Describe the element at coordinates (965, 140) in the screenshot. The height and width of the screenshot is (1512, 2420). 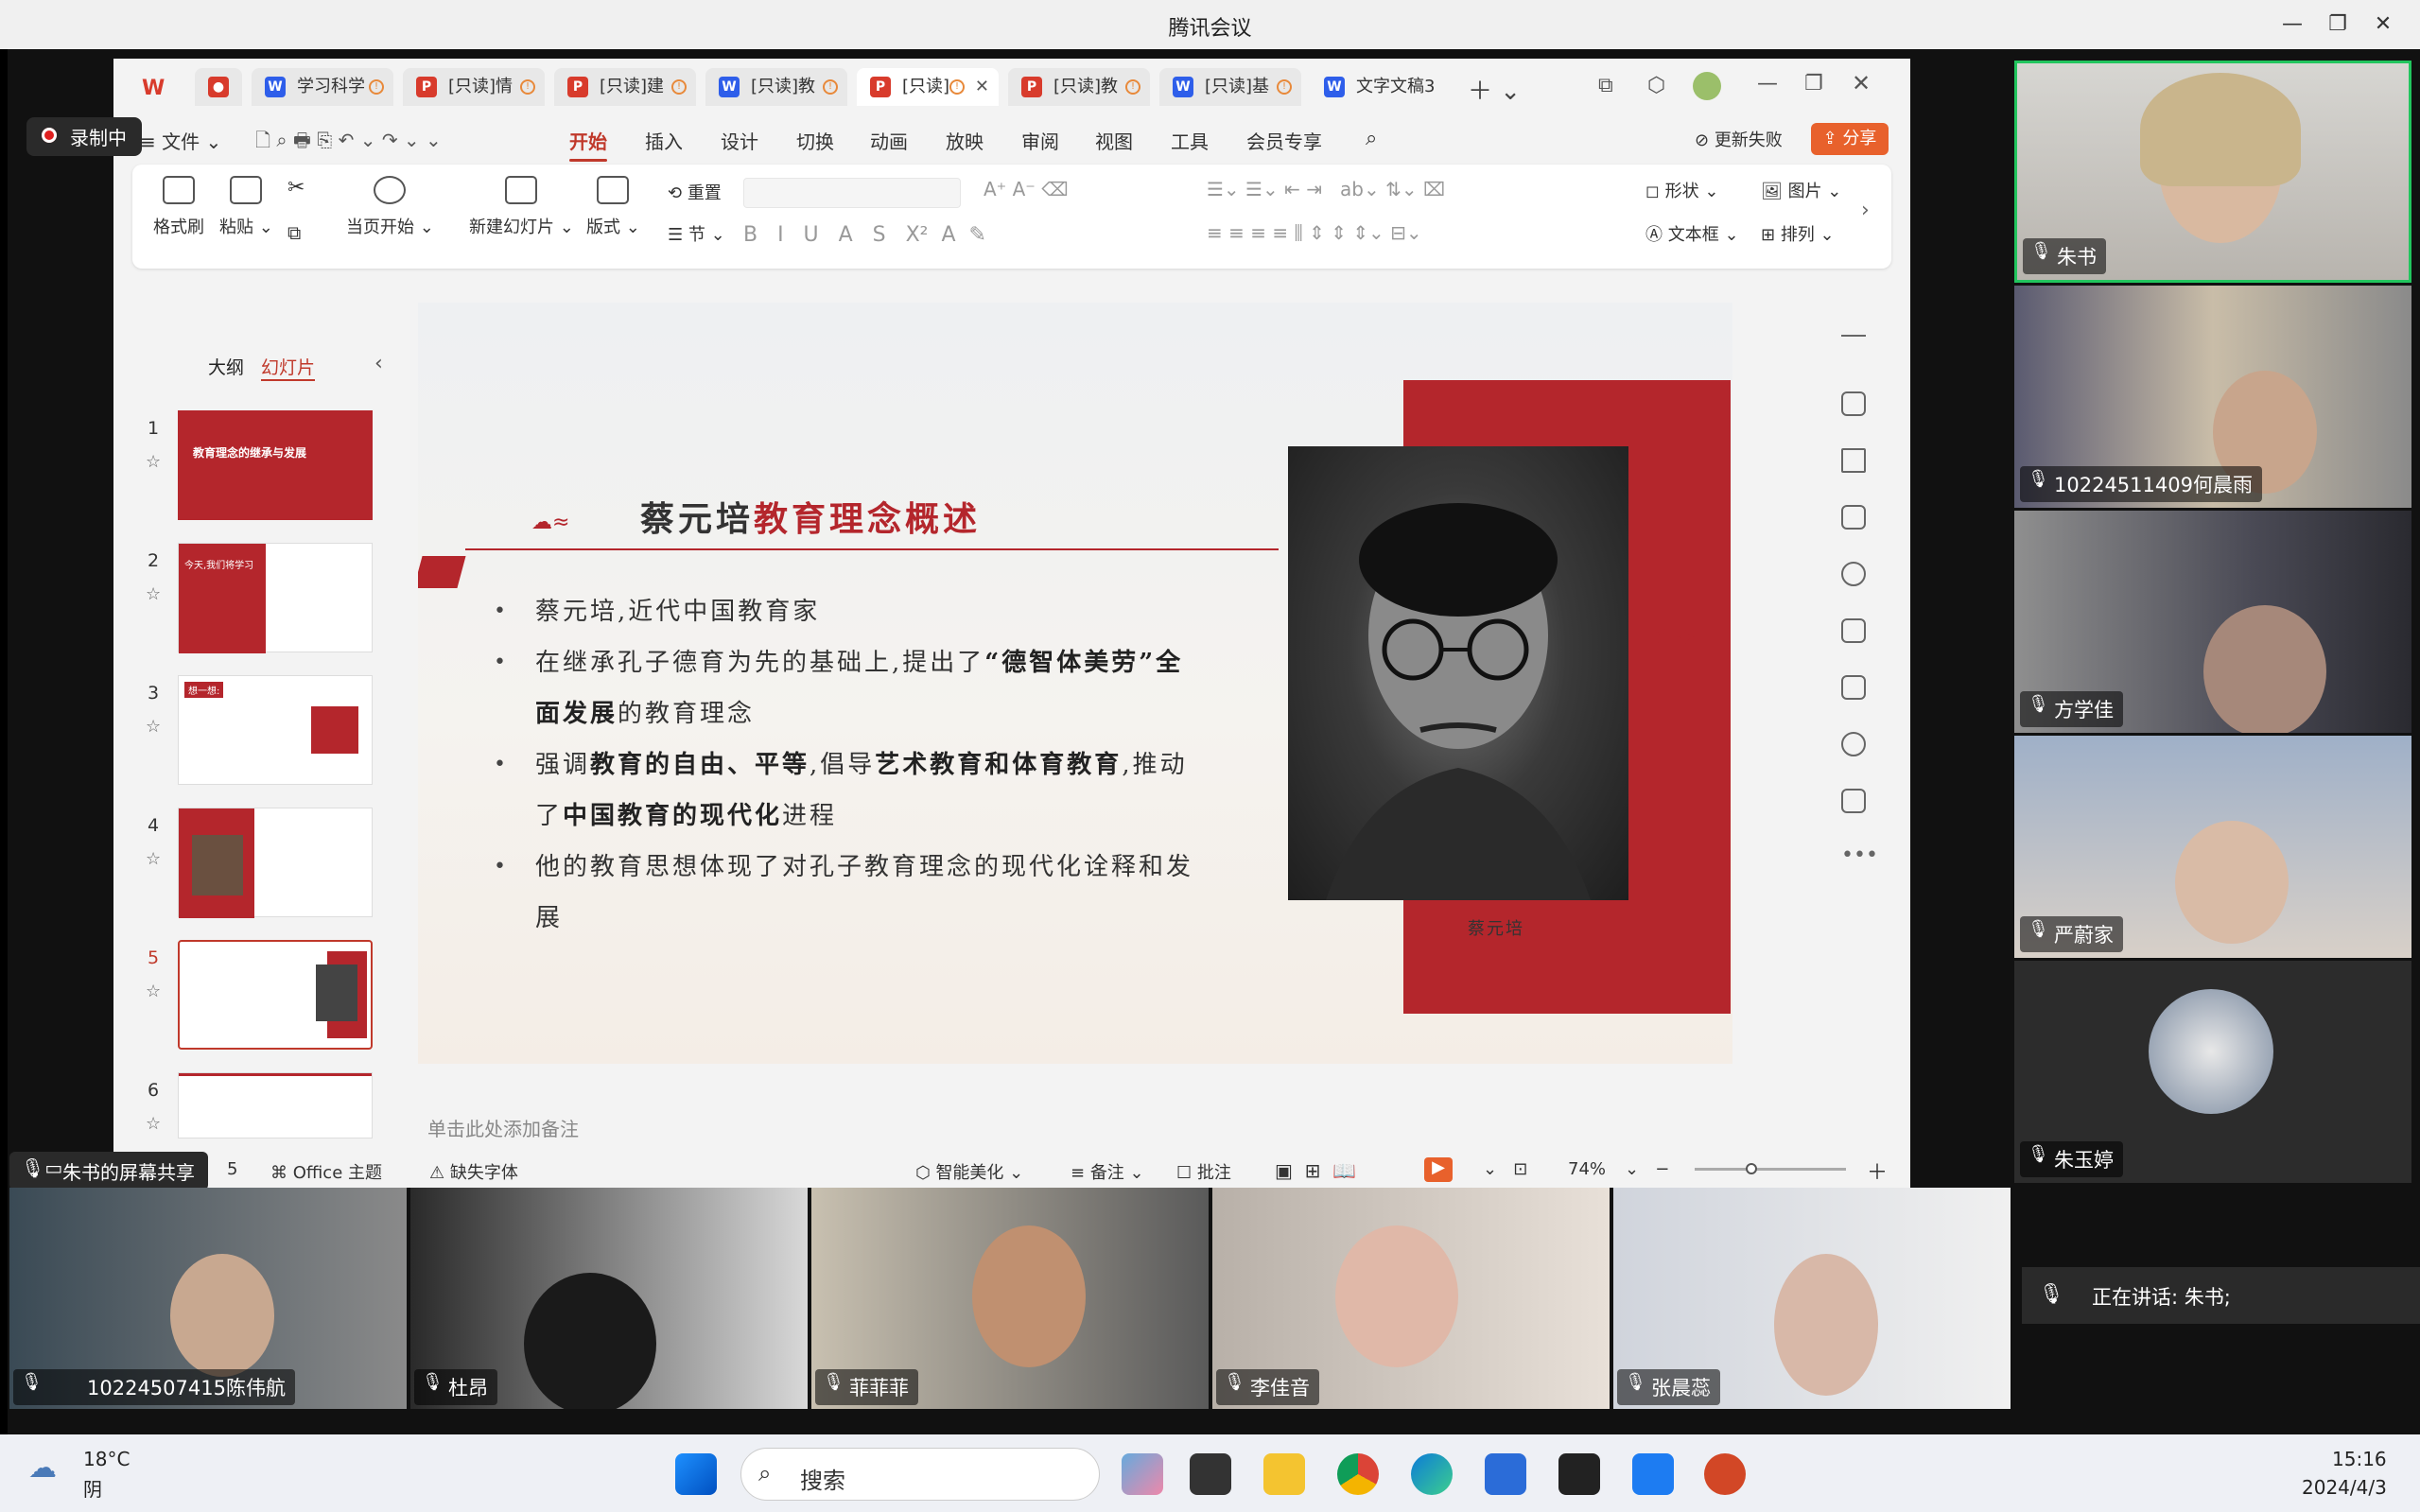
I see `menu-slideshow: 放映` at that location.